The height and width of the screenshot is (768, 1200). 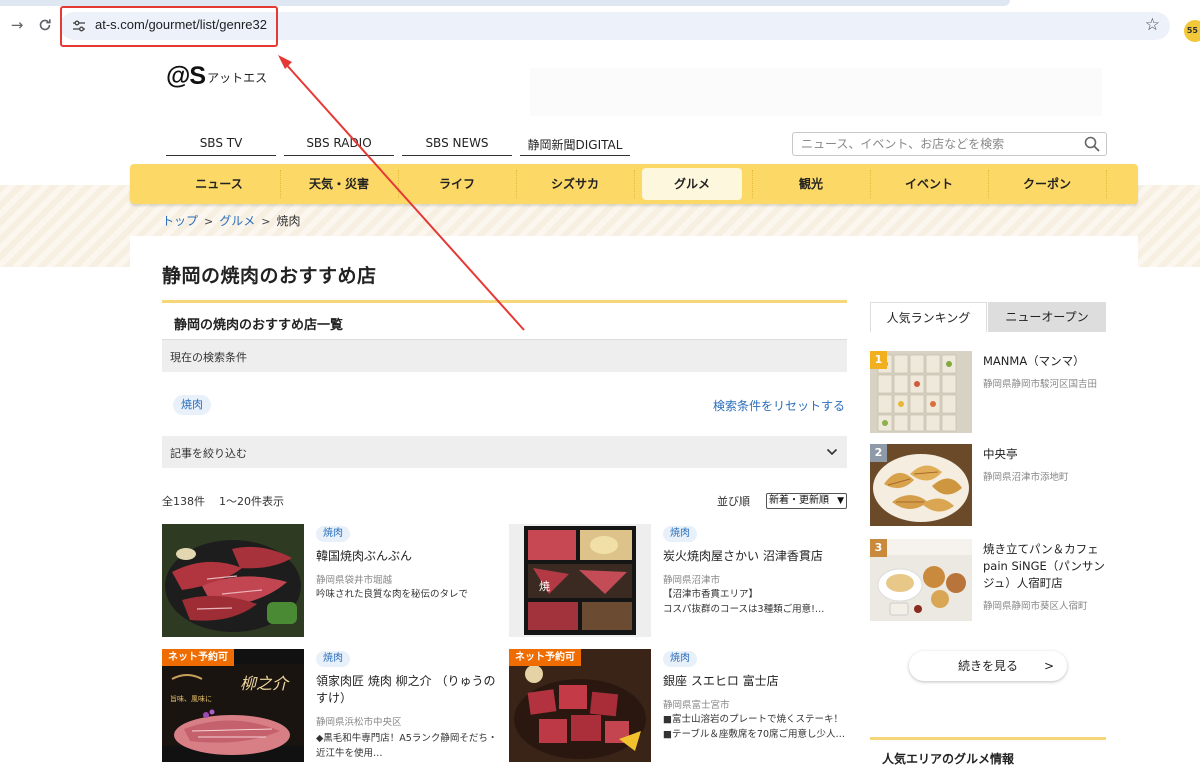 I want to click on nav-item-life: ライフ, so click(x=457, y=184).